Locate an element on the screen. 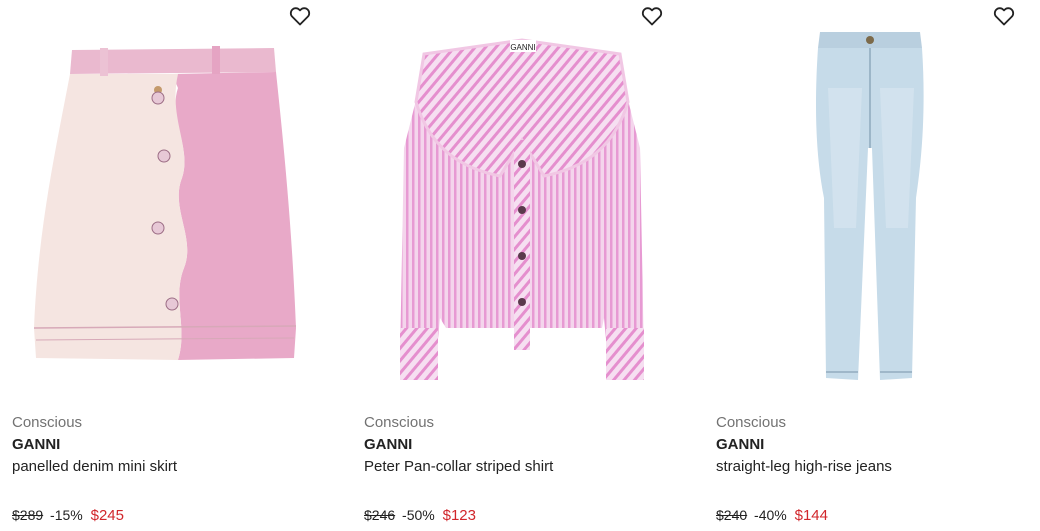  discount-percent: -15% is located at coordinates (66, 515).